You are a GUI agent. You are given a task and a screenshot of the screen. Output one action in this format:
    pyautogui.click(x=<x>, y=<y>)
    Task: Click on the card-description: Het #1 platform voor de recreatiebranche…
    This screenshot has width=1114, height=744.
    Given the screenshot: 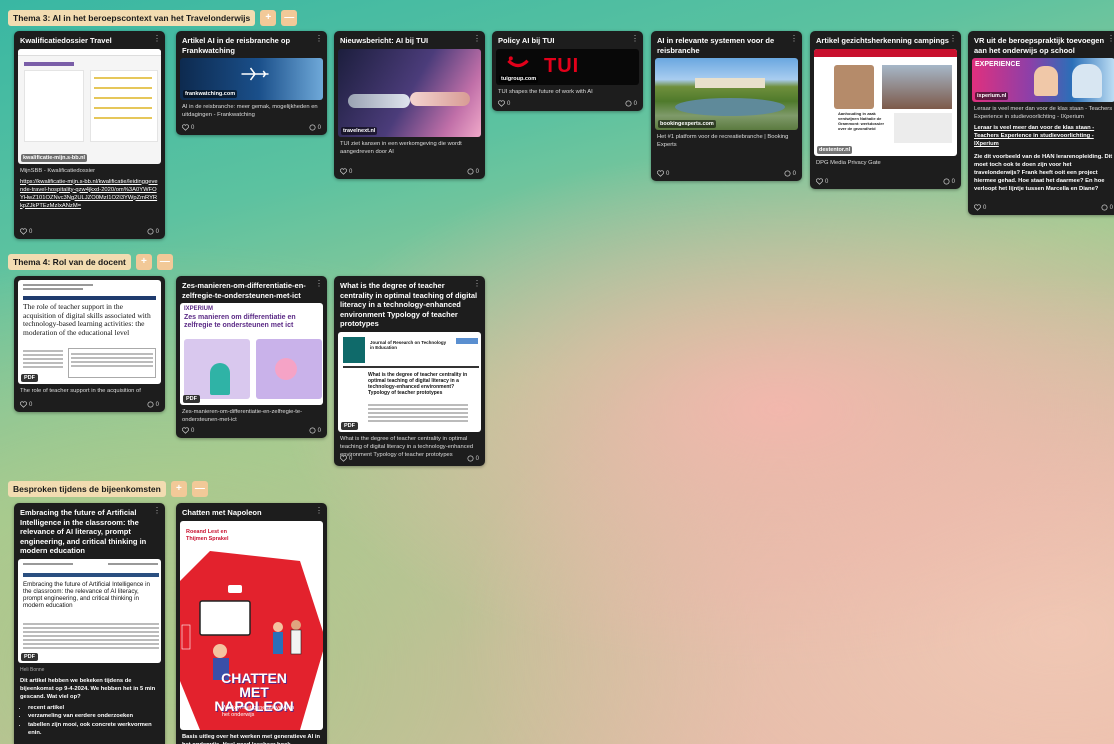 What is the action you would take?
    pyautogui.click(x=723, y=141)
    